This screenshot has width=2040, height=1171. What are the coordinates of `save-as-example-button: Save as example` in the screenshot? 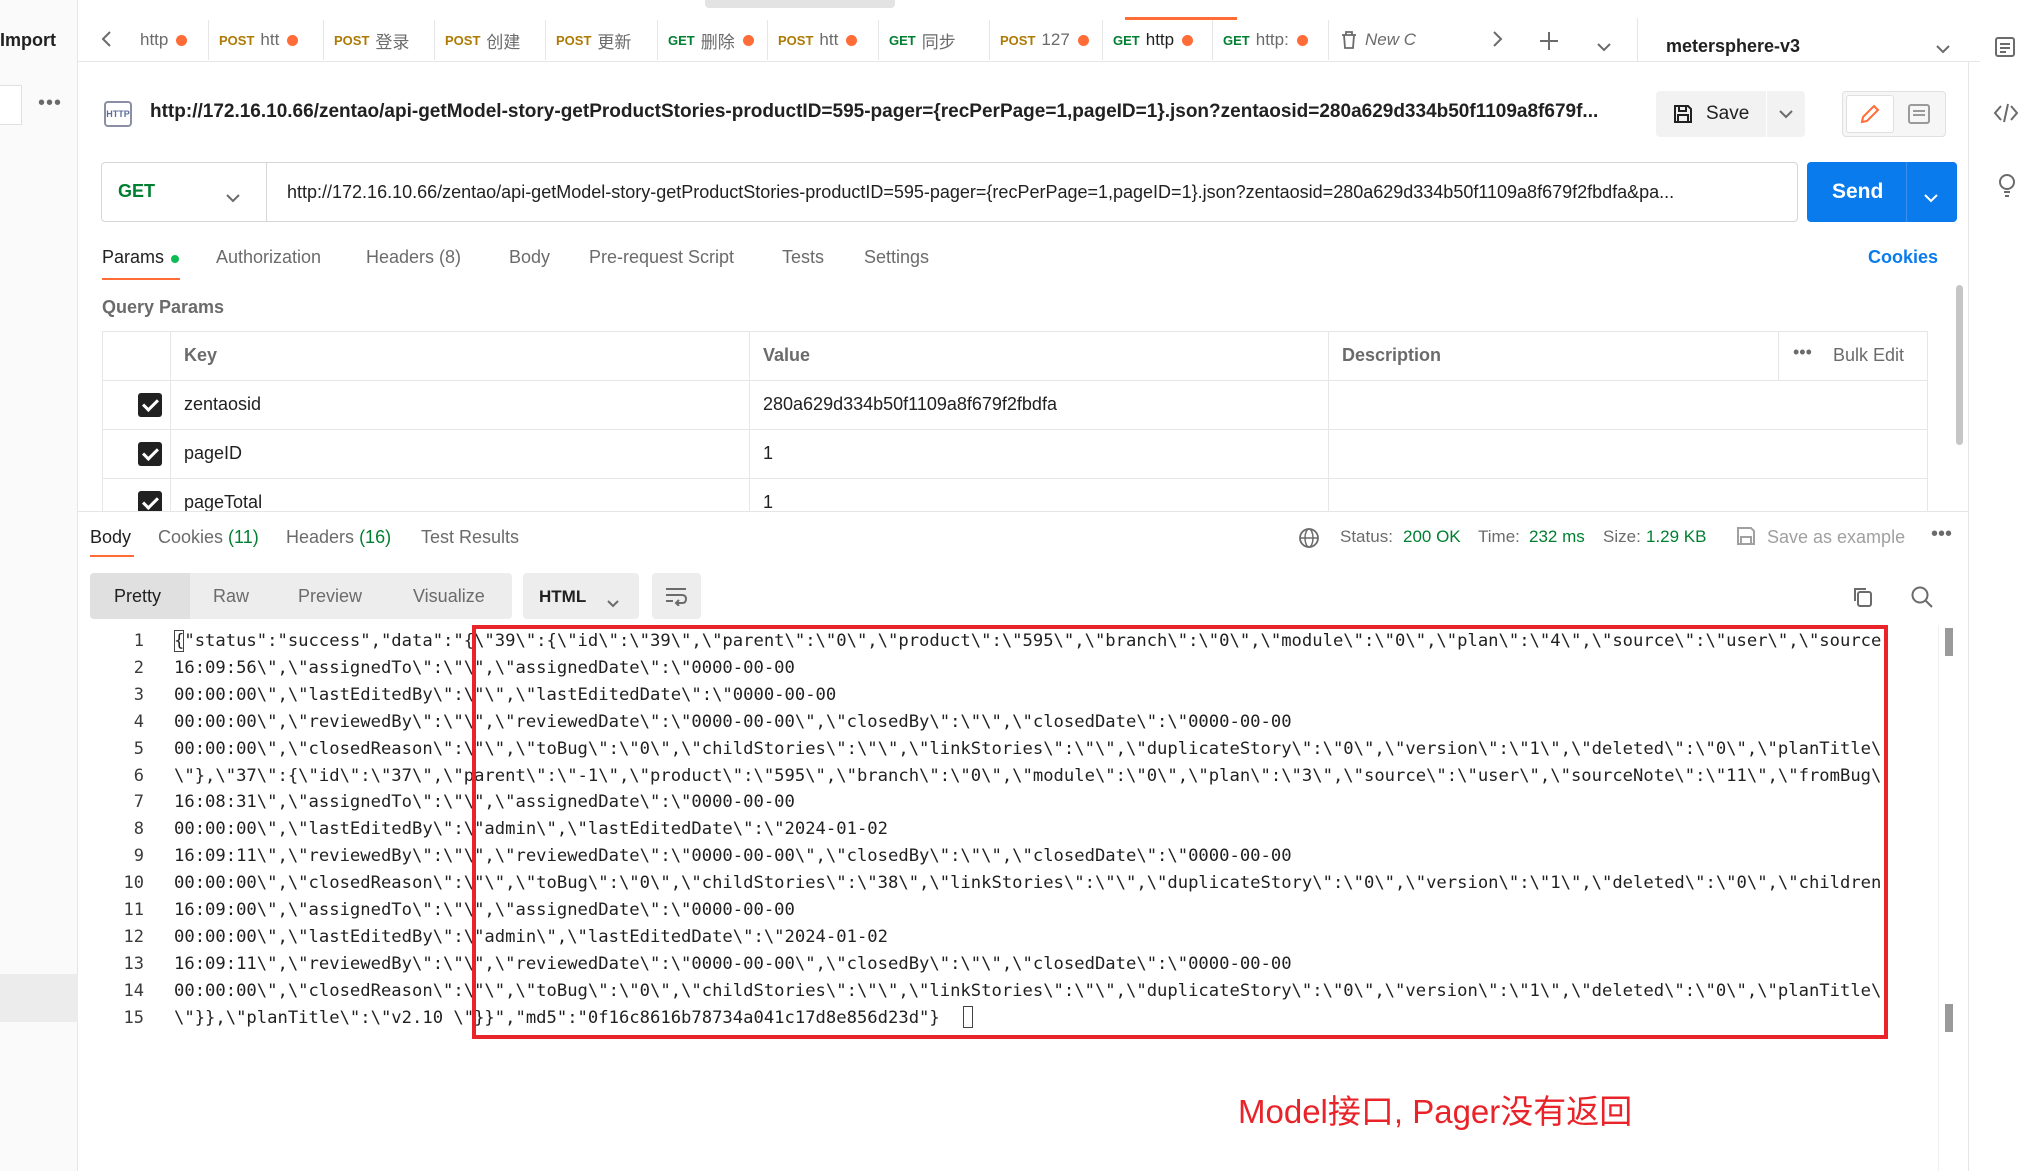 It's located at (1836, 537).